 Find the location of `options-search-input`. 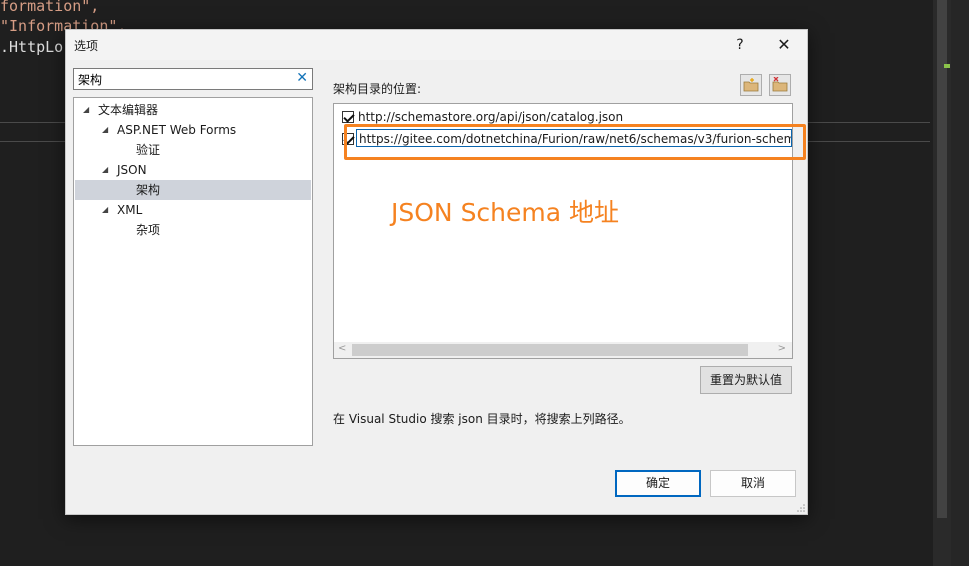

options-search-input is located at coordinates (183, 79).